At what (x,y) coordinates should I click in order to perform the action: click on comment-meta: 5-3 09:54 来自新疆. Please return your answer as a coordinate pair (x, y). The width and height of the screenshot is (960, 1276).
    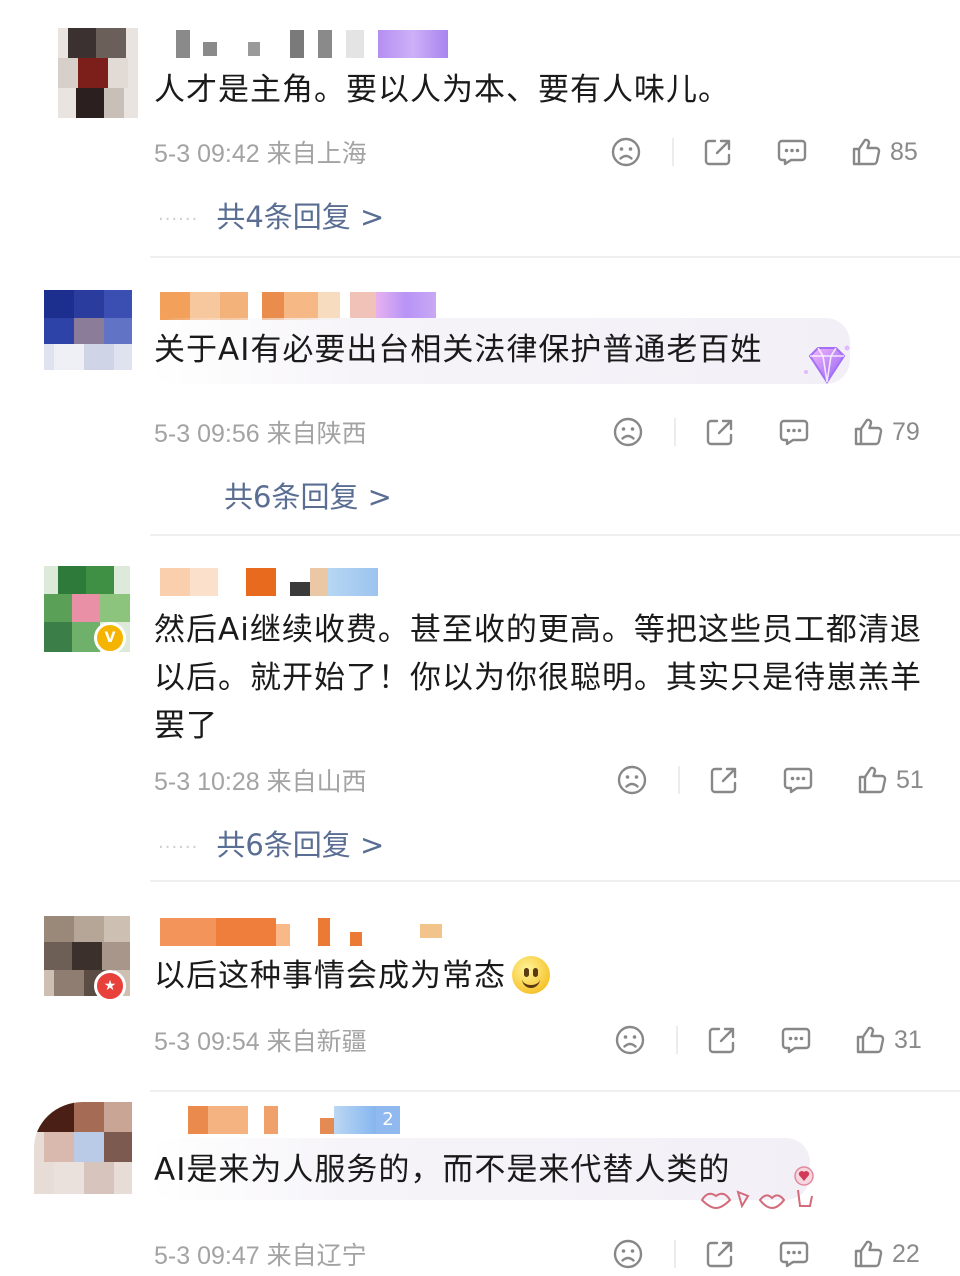
    Looking at the image, I should click on (260, 1042).